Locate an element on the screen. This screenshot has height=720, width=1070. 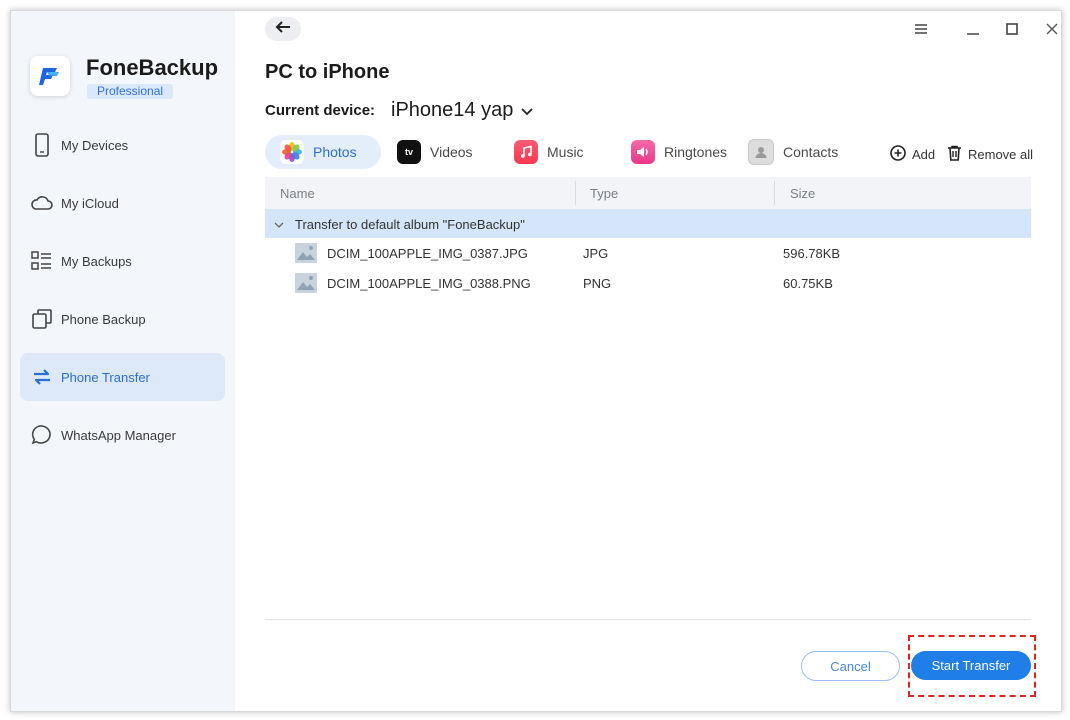
menu-icon is located at coordinates (921, 29).